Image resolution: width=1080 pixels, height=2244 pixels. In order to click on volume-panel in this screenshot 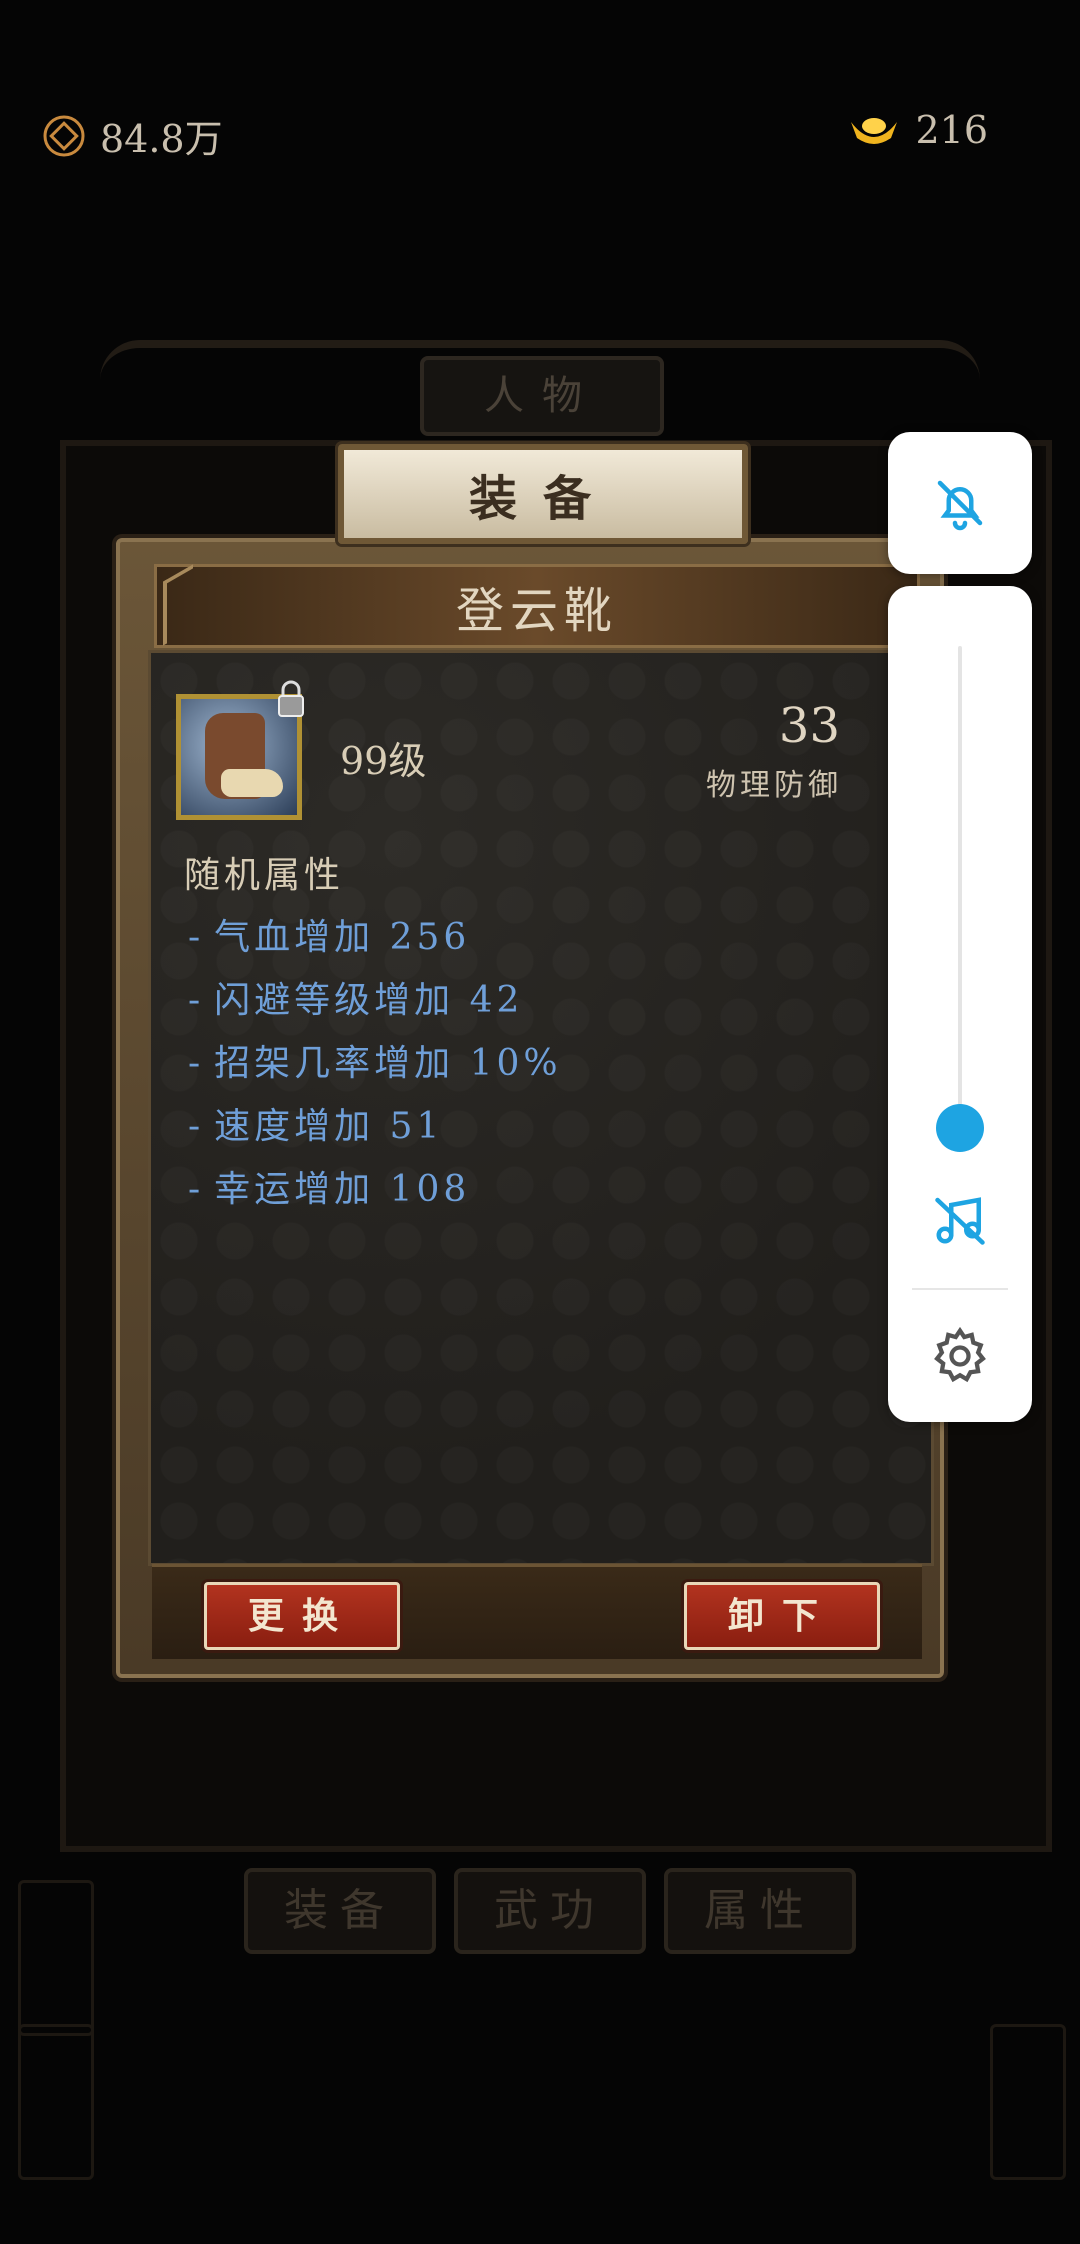, I will do `click(960, 1004)`.